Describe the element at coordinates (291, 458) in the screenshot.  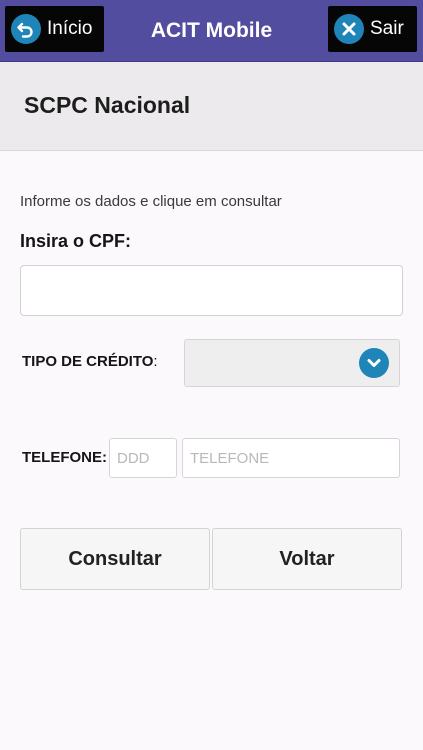
I see `telefone-input` at that location.